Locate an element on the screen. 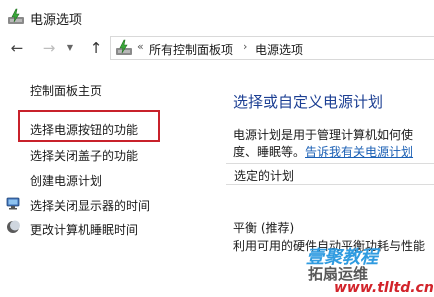 The image size is (434, 297). window-title: 电源选项 is located at coordinates (56, 20).